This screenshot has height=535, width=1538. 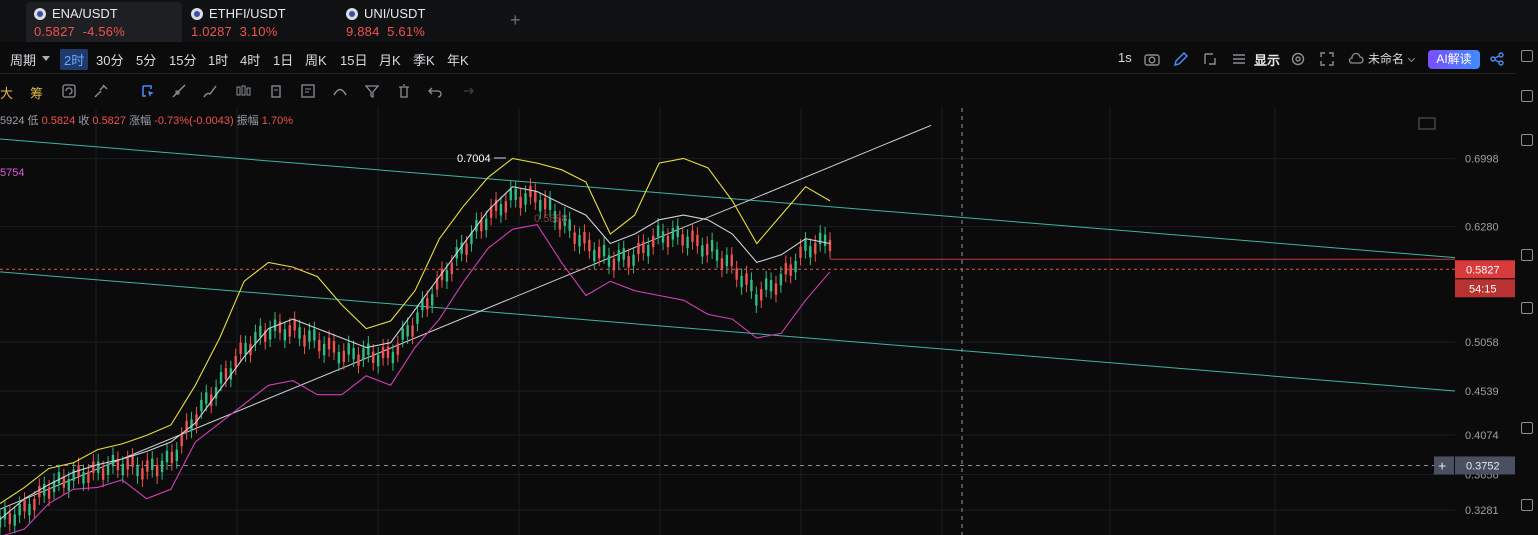 I want to click on tab-price: 0.5827, so click(x=54, y=31).